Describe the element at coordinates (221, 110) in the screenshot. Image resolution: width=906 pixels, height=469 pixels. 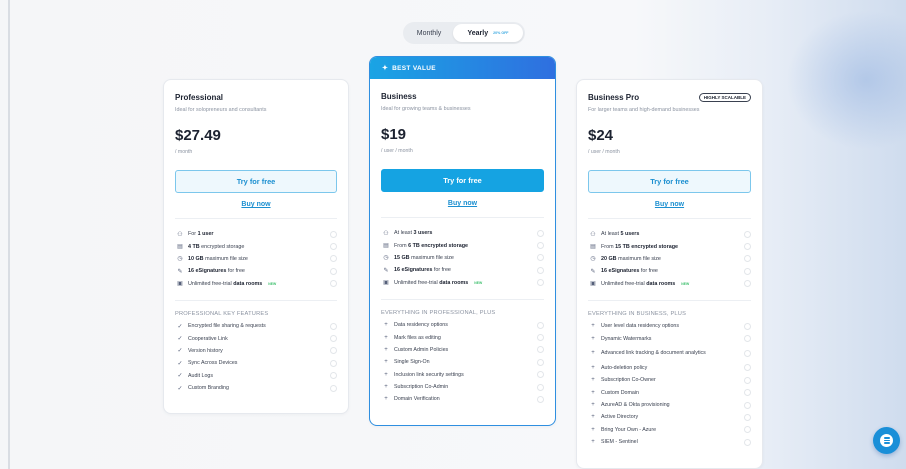
I see `plan-description: Ideal for solopreneurs and consultants` at that location.